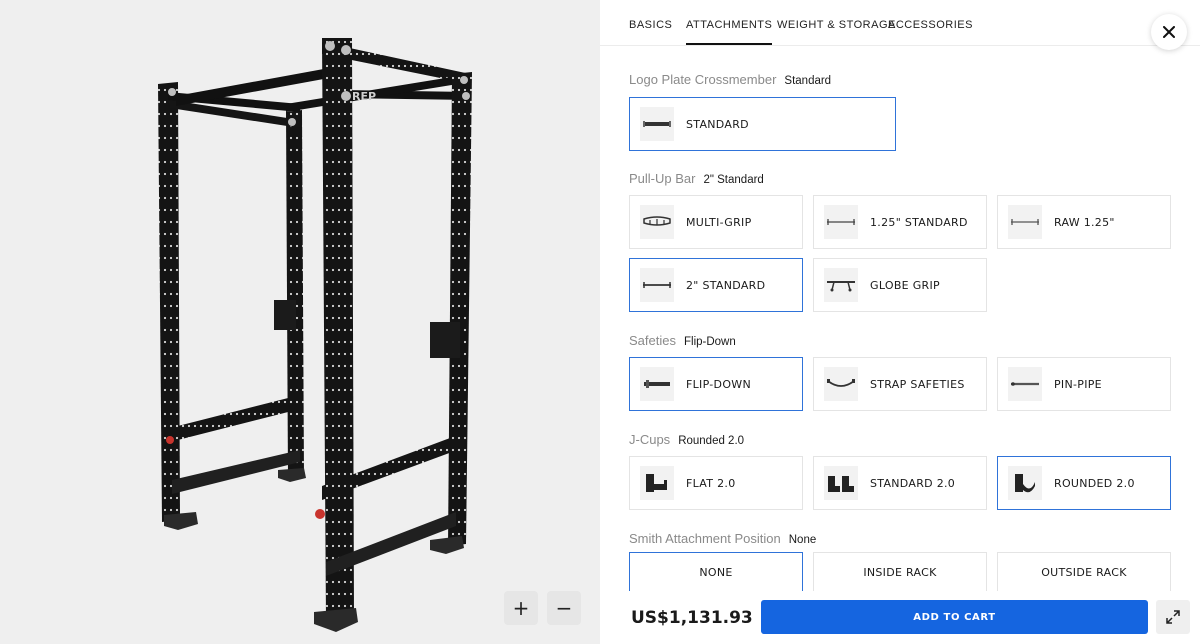 This screenshot has width=1200, height=644. I want to click on section-safeties-header: Safeties Flip-Down, so click(682, 340).